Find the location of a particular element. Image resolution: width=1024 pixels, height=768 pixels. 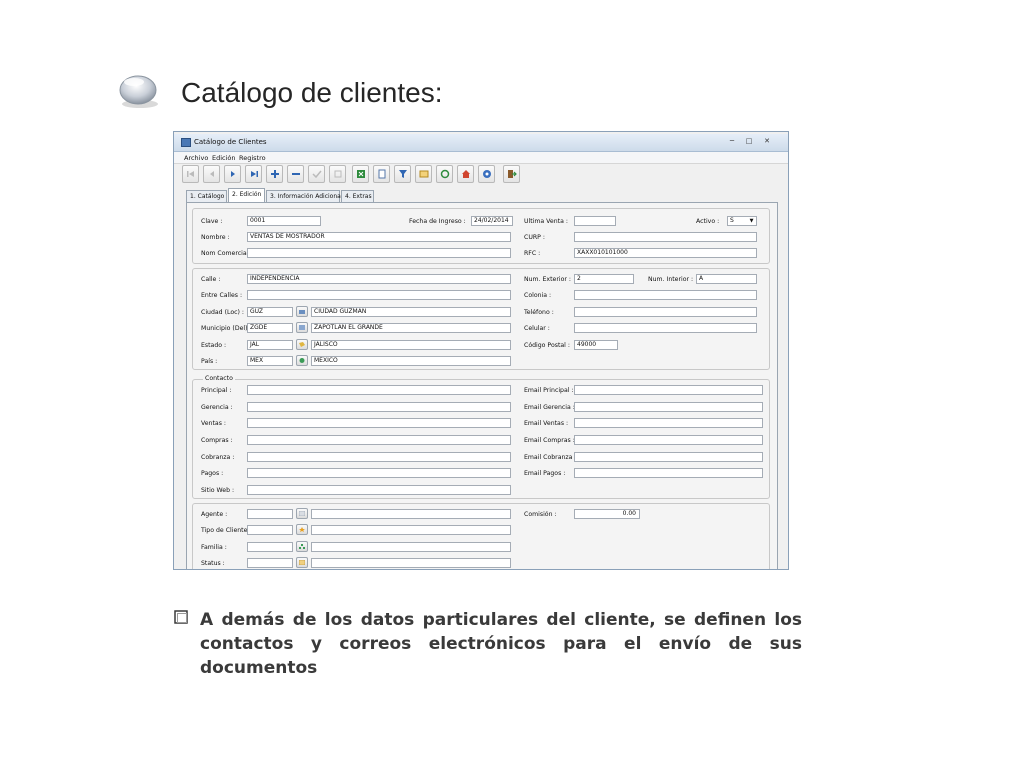

ultima-venta-field is located at coordinates (595, 221).